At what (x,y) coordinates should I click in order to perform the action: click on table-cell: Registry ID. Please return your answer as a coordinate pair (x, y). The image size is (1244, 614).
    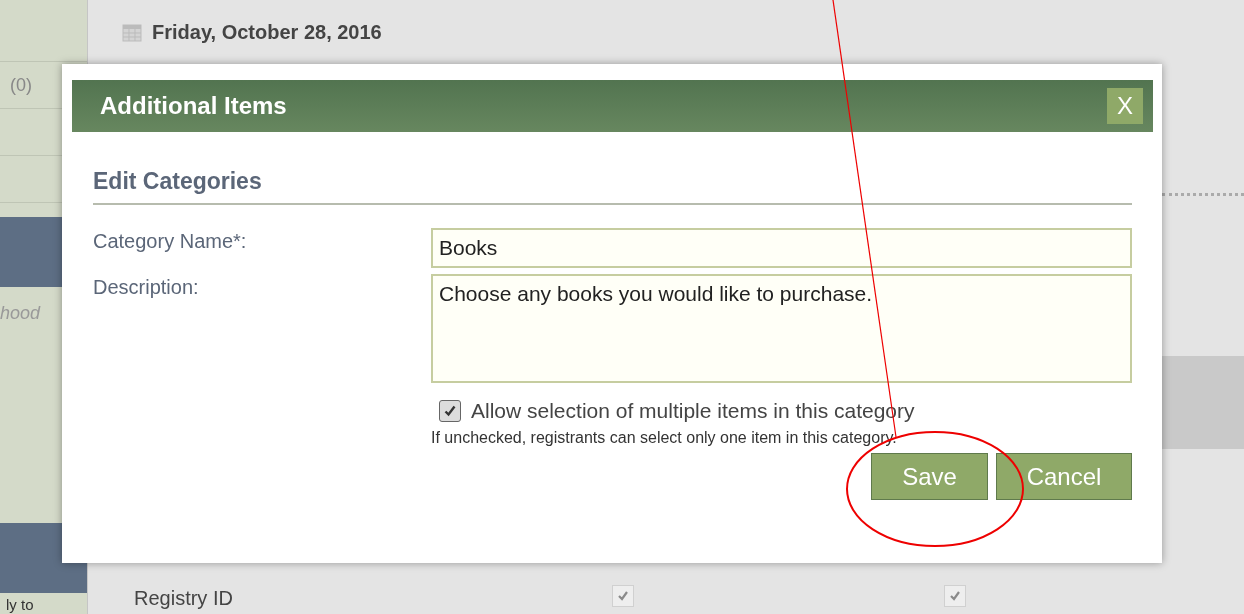
    Looking at the image, I should click on (183, 599).